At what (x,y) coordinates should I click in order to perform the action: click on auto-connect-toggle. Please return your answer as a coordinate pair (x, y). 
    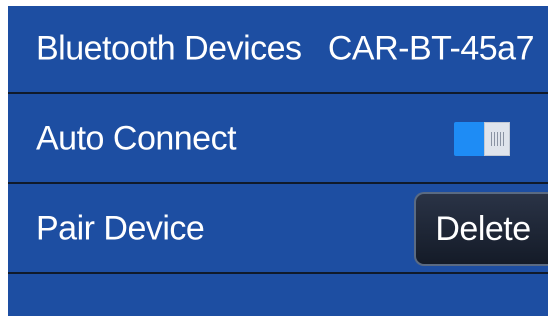
    Looking at the image, I should click on (482, 139).